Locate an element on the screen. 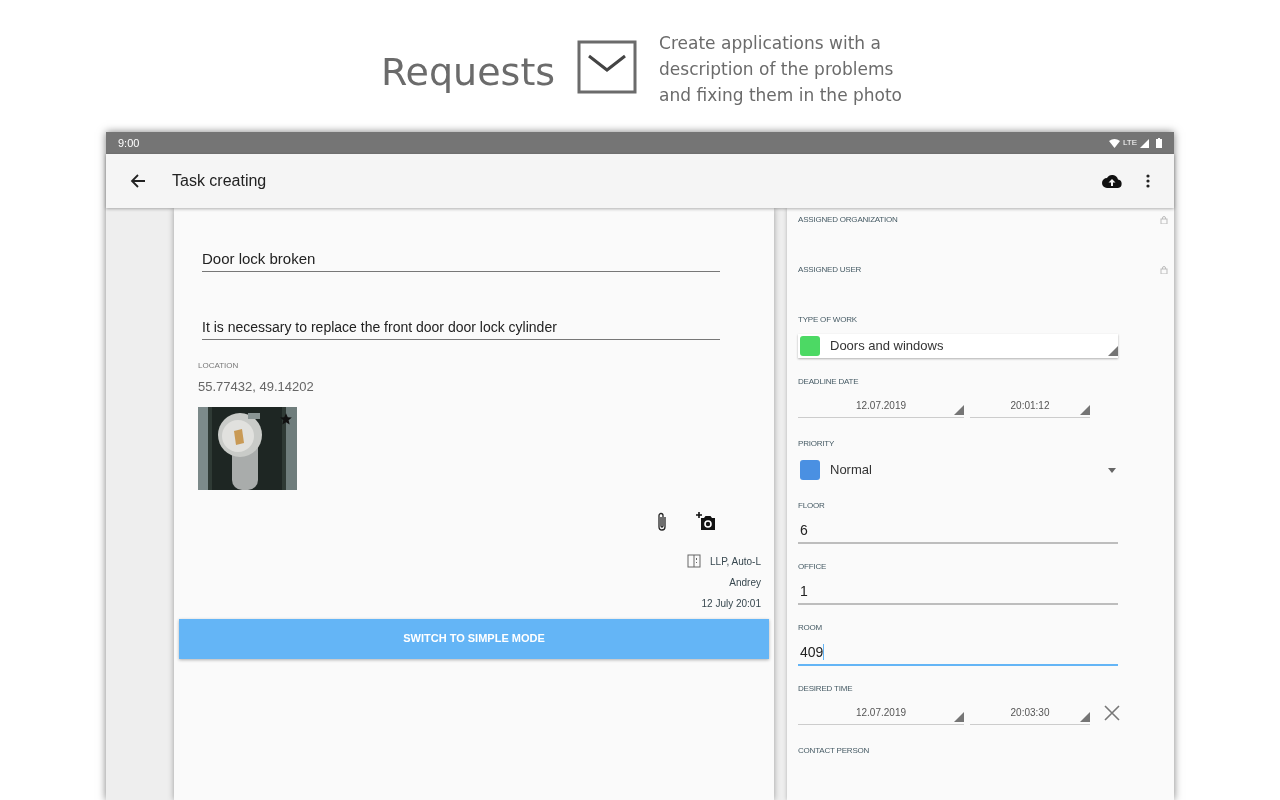  field-label: DESIRED TIME is located at coordinates (826, 689).